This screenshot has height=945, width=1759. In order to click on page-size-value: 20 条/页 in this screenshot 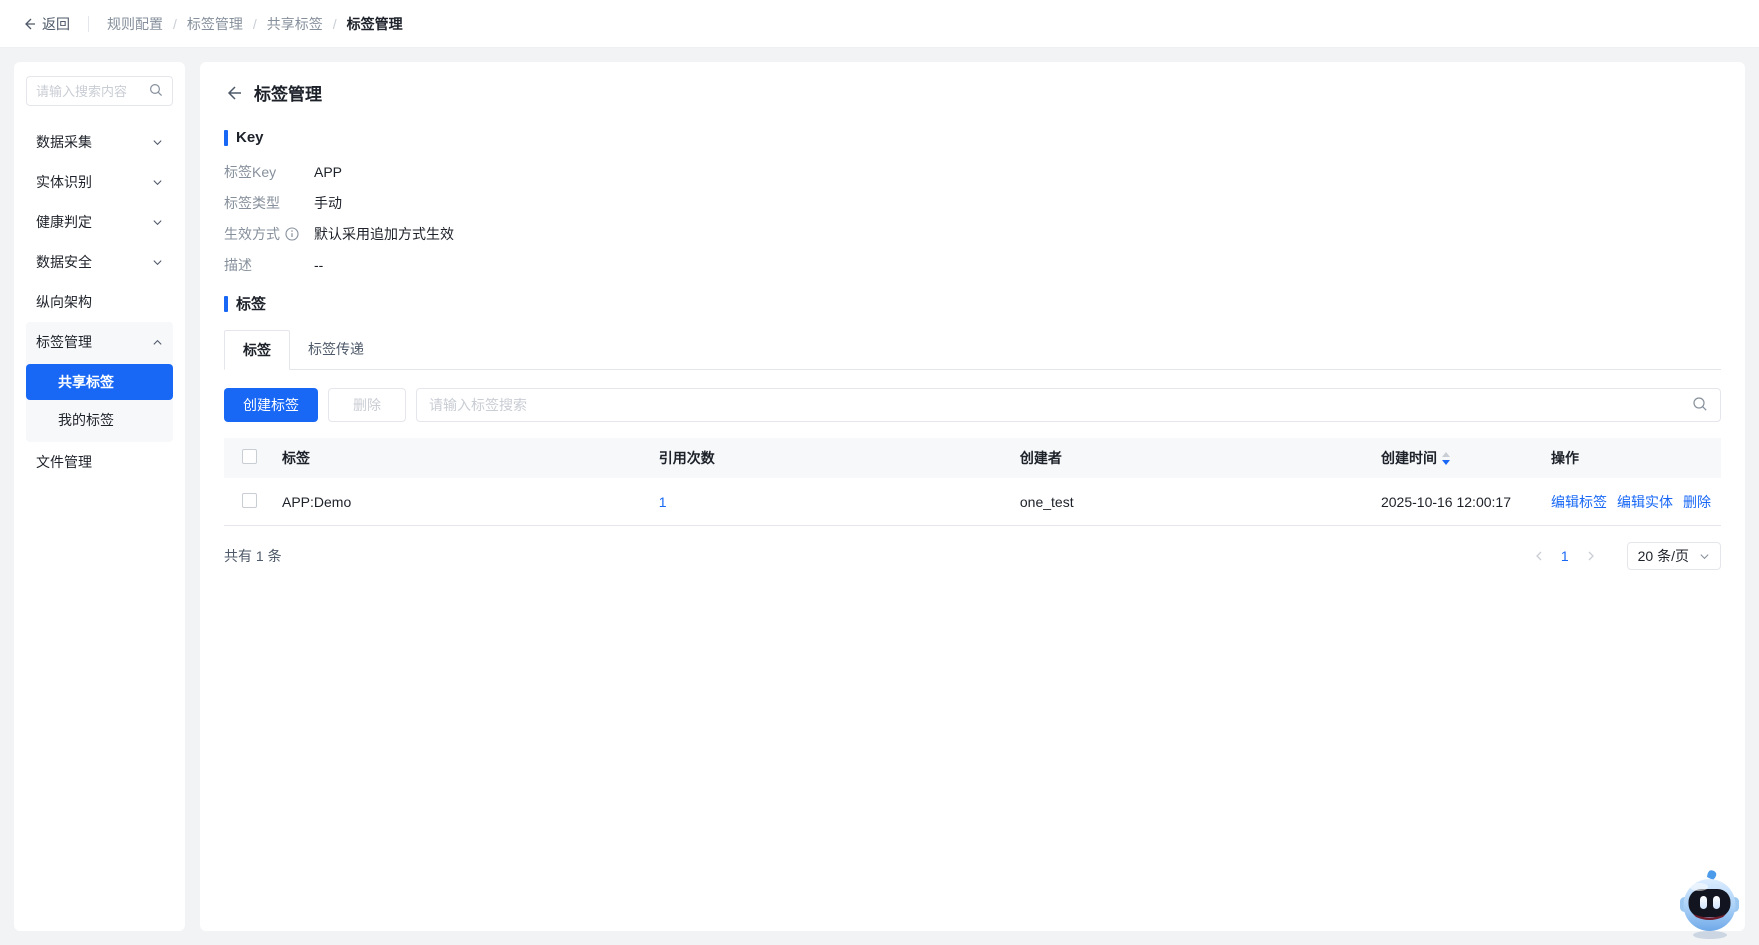, I will do `click(1663, 556)`.